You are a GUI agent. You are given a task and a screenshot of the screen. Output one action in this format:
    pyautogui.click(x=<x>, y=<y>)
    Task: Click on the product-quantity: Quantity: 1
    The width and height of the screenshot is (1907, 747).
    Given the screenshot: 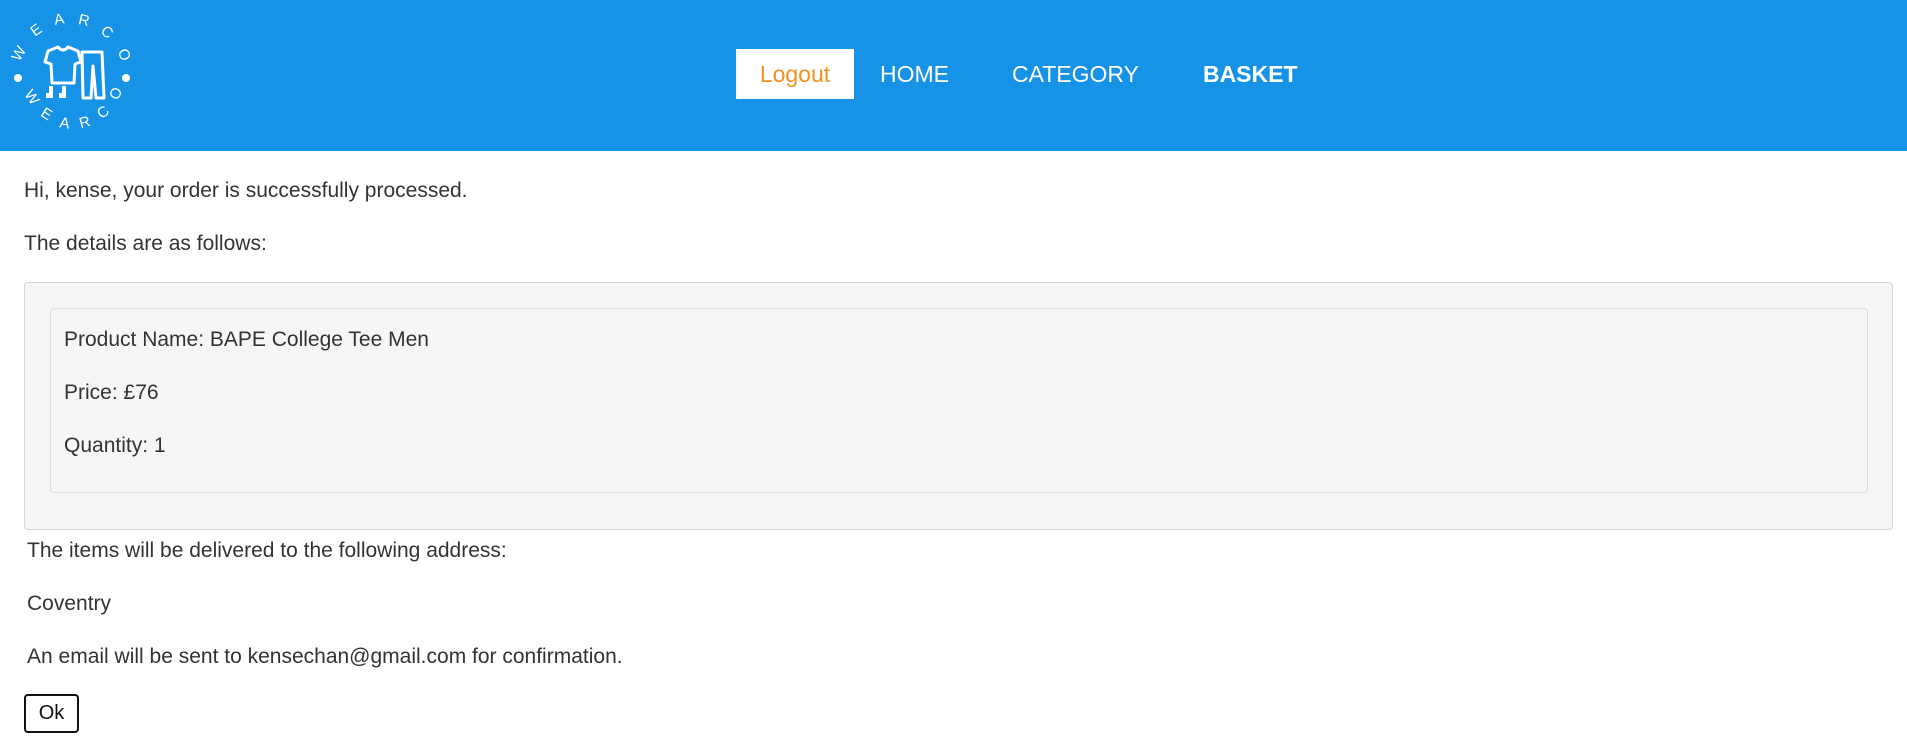 What is the action you would take?
    pyautogui.click(x=115, y=445)
    